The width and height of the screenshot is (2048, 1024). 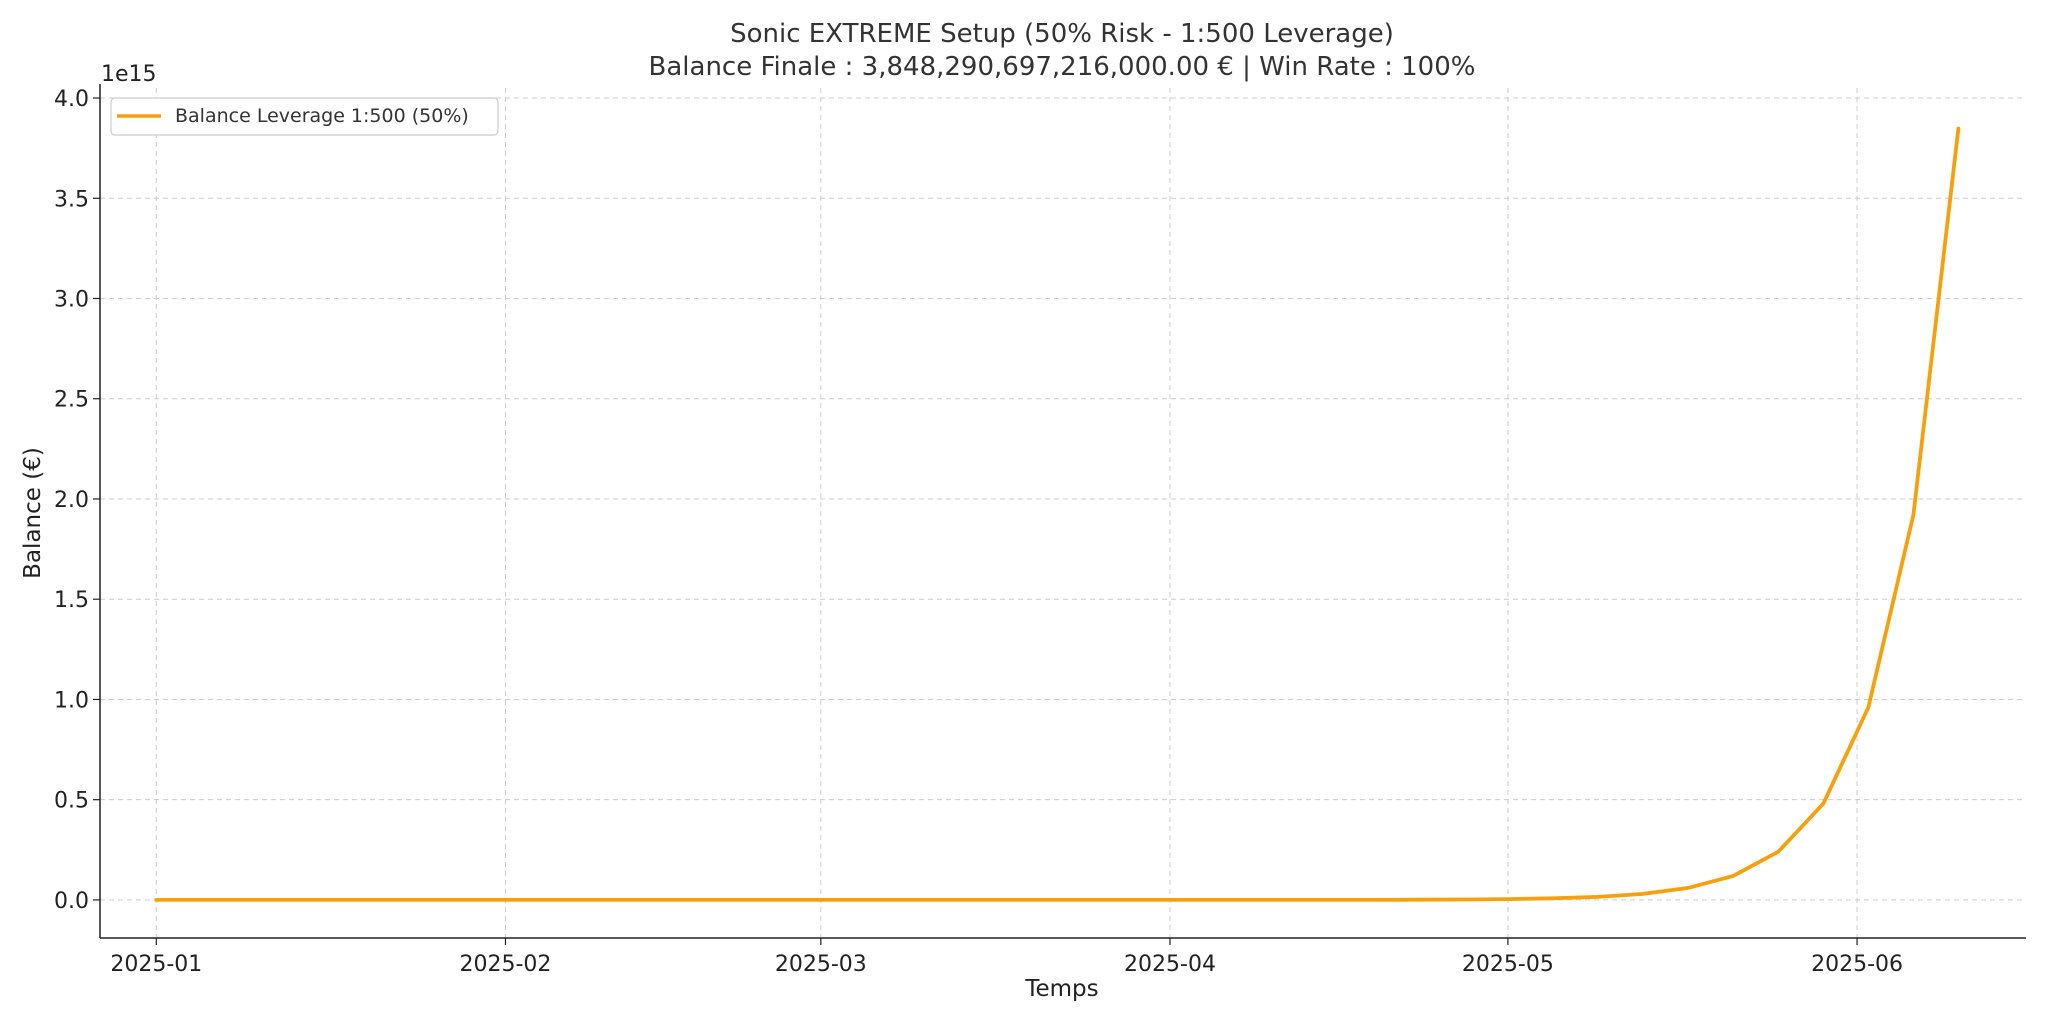 I want to click on x-tick-label: 2025-02, so click(x=506, y=964).